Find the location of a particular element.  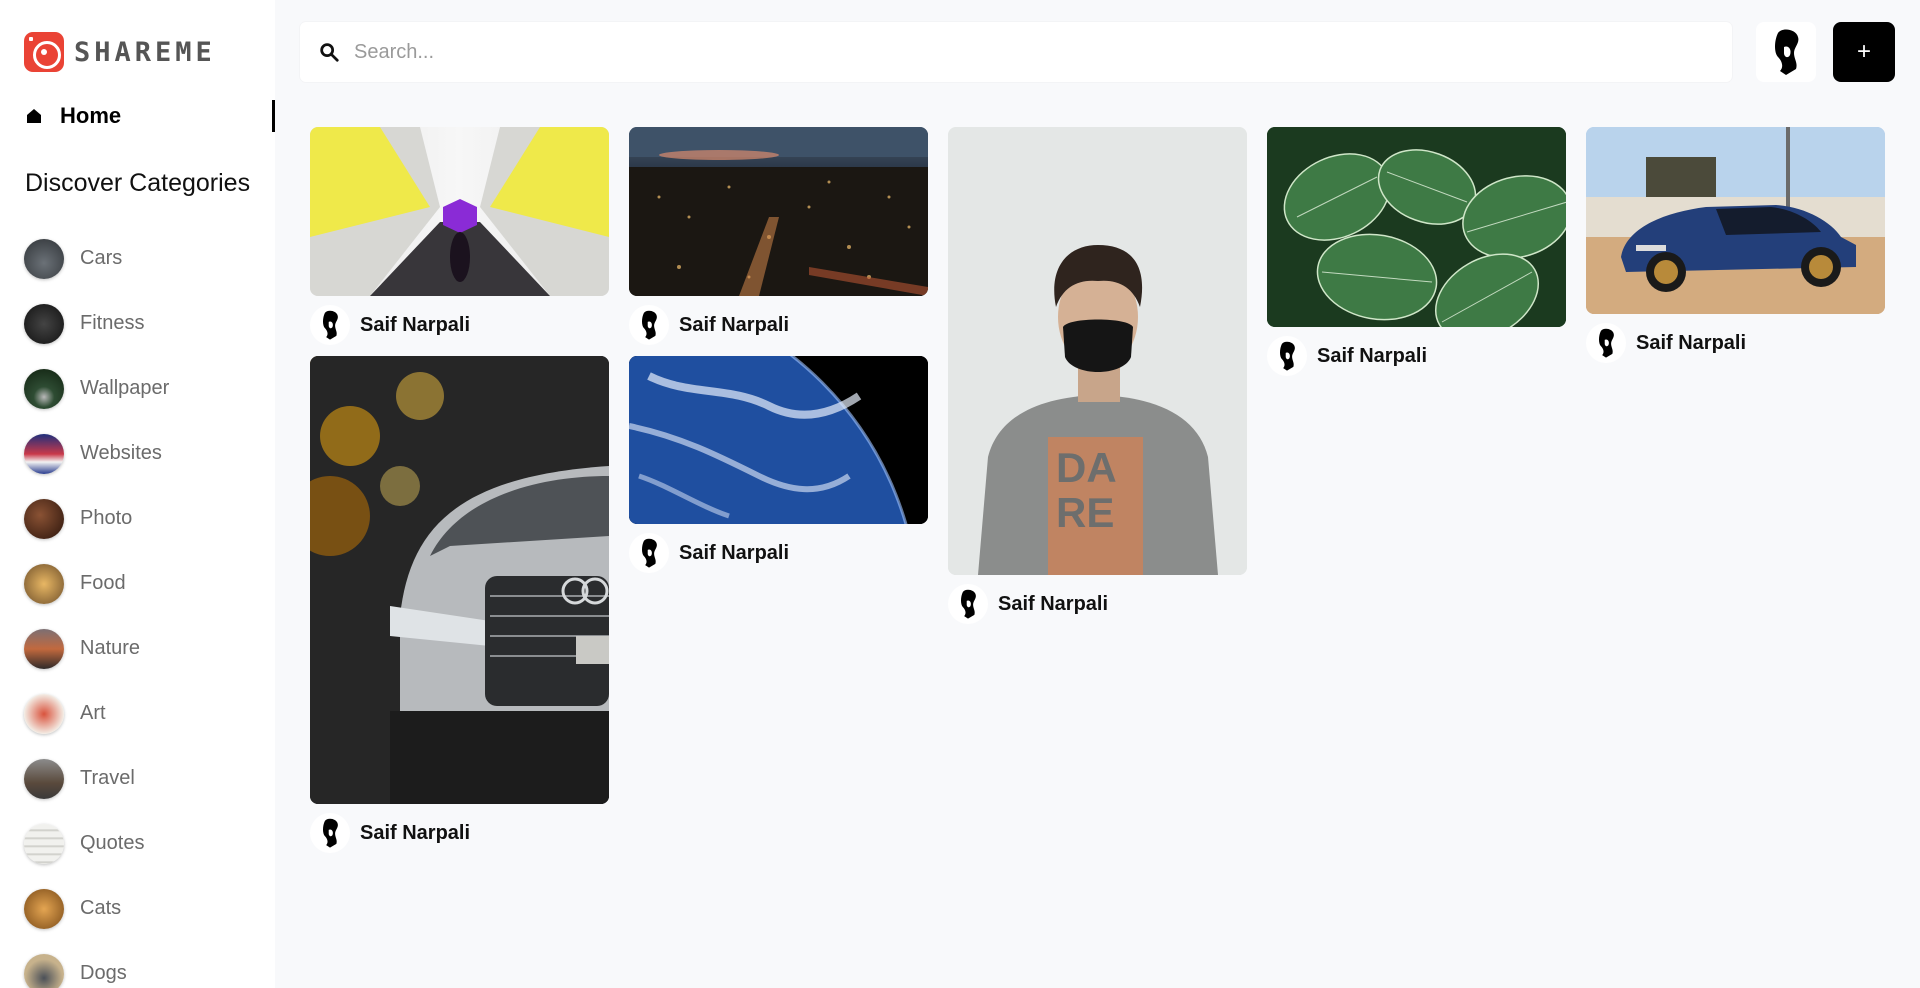

category-wallpaper: Wallpaper is located at coordinates (96, 388).